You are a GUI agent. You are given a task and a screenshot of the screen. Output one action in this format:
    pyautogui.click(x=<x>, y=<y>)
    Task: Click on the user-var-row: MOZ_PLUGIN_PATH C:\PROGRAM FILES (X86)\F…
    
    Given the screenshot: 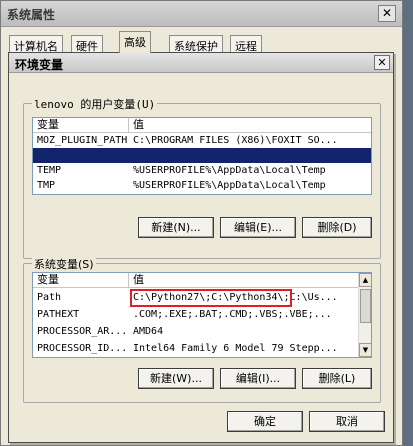 What is the action you would take?
    pyautogui.click(x=202, y=140)
    